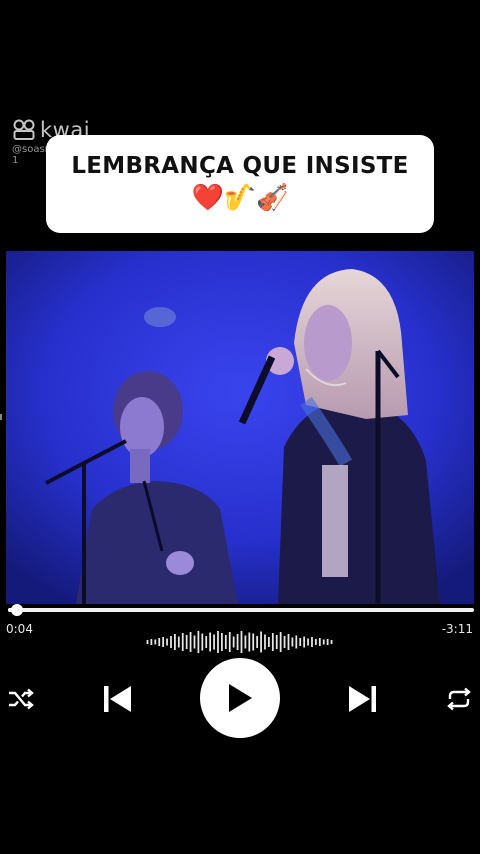 The height and width of the screenshot is (854, 480). I want to click on song-title-card: LEMBRANÇA QUE INSISTE ❤️🎷🎻, so click(240, 184).